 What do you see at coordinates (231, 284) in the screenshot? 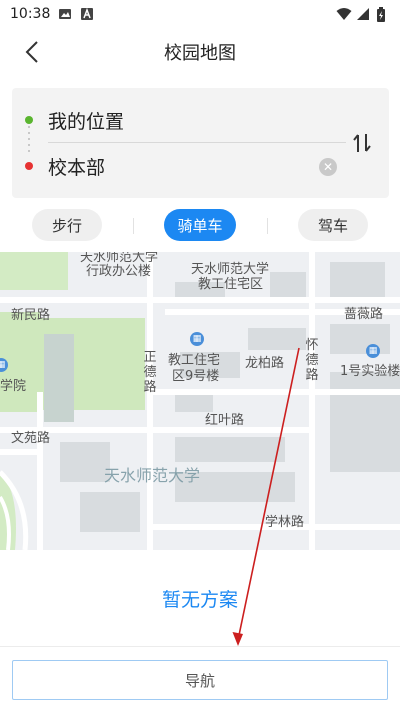
I see `map-label: 教工住宅区` at bounding box center [231, 284].